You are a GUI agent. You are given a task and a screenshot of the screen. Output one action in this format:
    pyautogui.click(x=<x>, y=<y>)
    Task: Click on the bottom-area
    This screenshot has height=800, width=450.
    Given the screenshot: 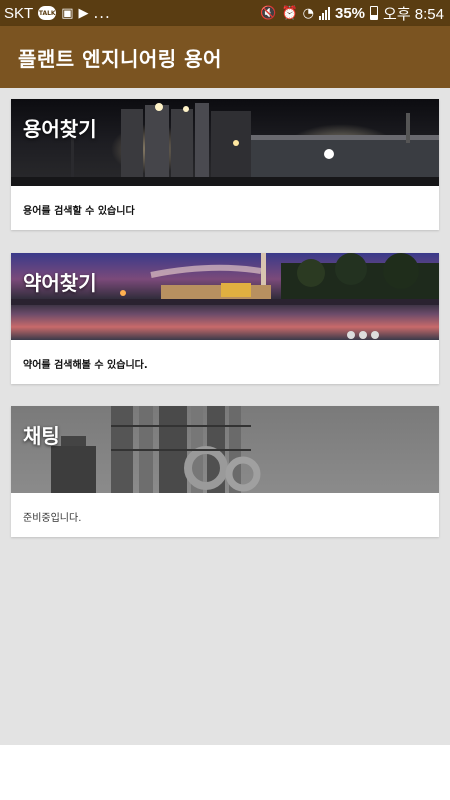 What is the action you would take?
    pyautogui.click(x=225, y=772)
    